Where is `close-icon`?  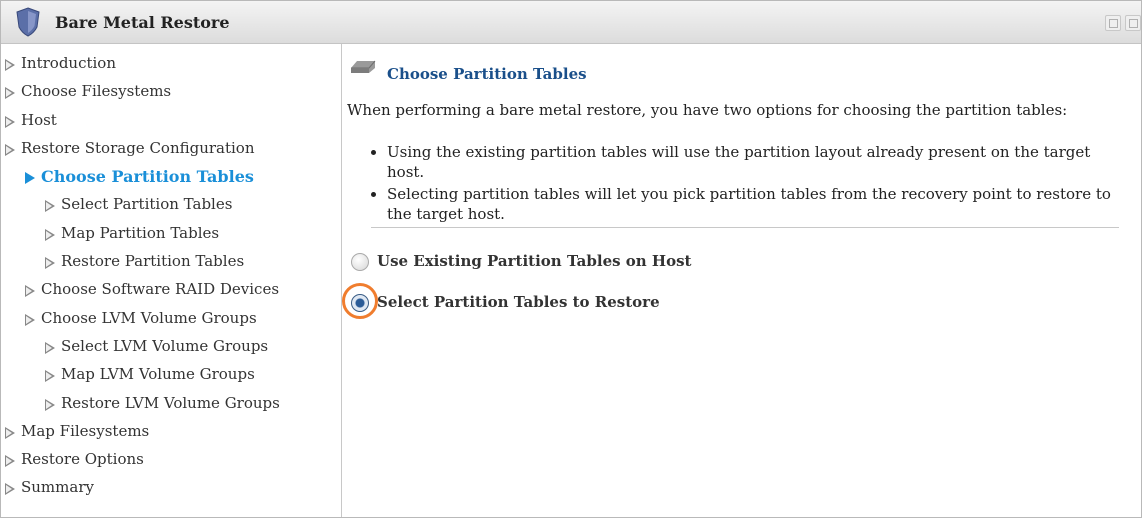
close-icon is located at coordinates (1133, 23).